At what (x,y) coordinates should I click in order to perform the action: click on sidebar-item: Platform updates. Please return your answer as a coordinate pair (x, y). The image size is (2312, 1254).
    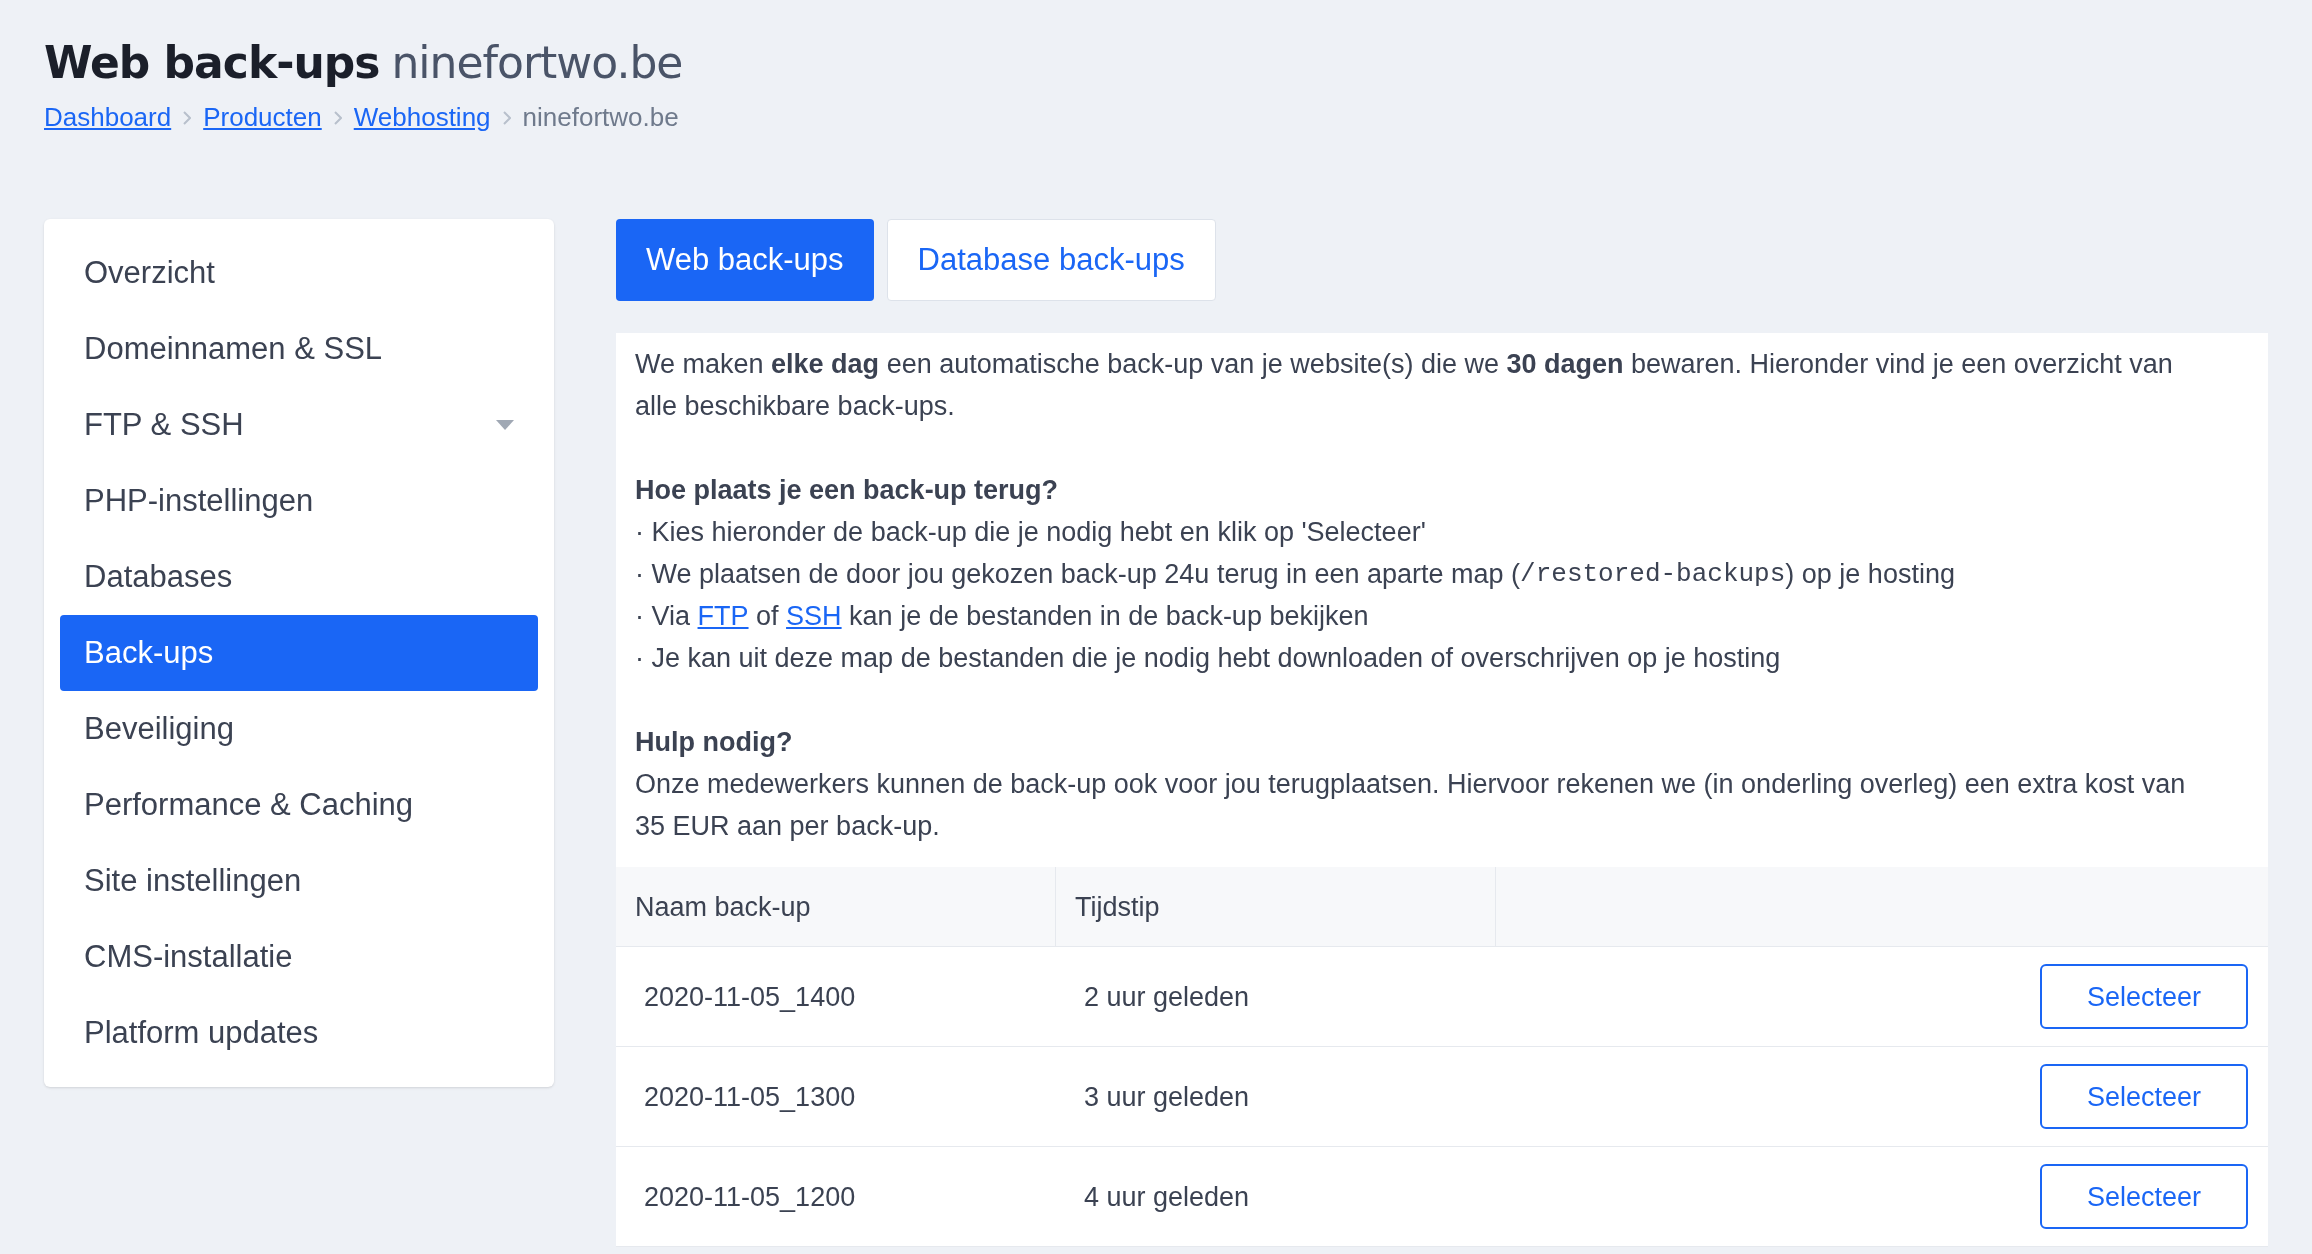
    Looking at the image, I should click on (299, 1033).